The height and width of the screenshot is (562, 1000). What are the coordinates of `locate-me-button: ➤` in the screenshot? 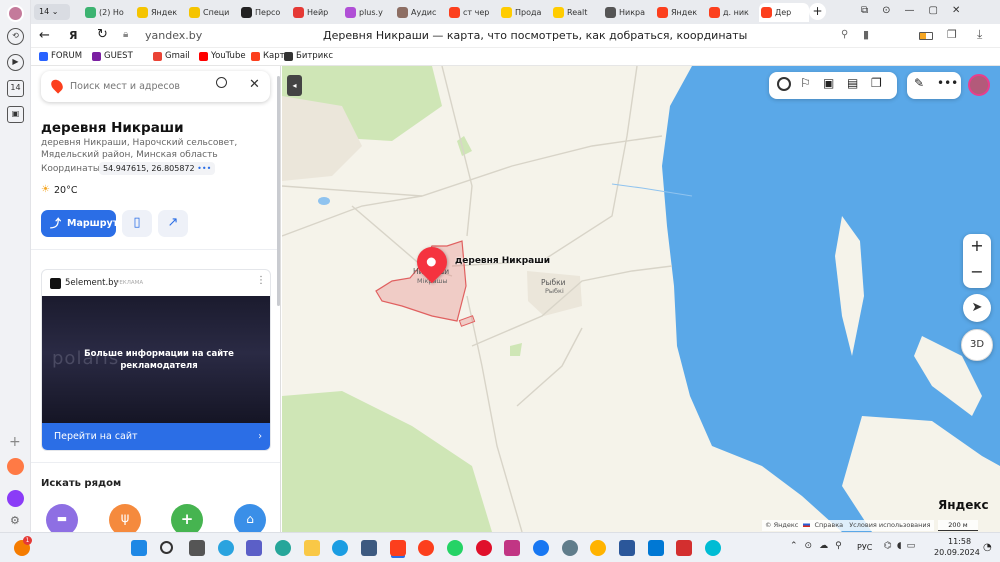 It's located at (977, 308).